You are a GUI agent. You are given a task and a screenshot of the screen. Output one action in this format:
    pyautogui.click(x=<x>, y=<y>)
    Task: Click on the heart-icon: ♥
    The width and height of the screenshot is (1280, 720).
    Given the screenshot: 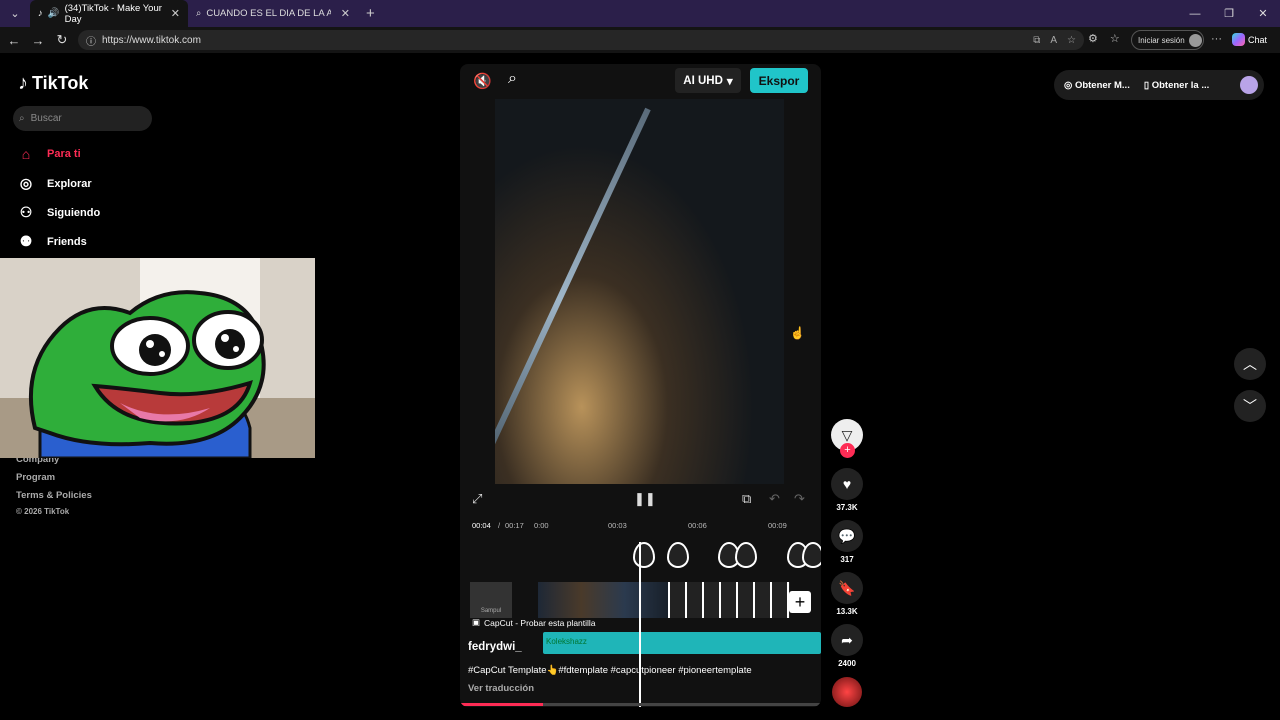 What is the action you would take?
    pyautogui.click(x=847, y=484)
    